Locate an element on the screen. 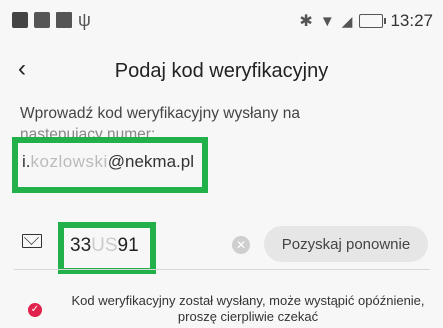 The image size is (443, 328). verification-code-input: 33US91 is located at coordinates (104, 246).